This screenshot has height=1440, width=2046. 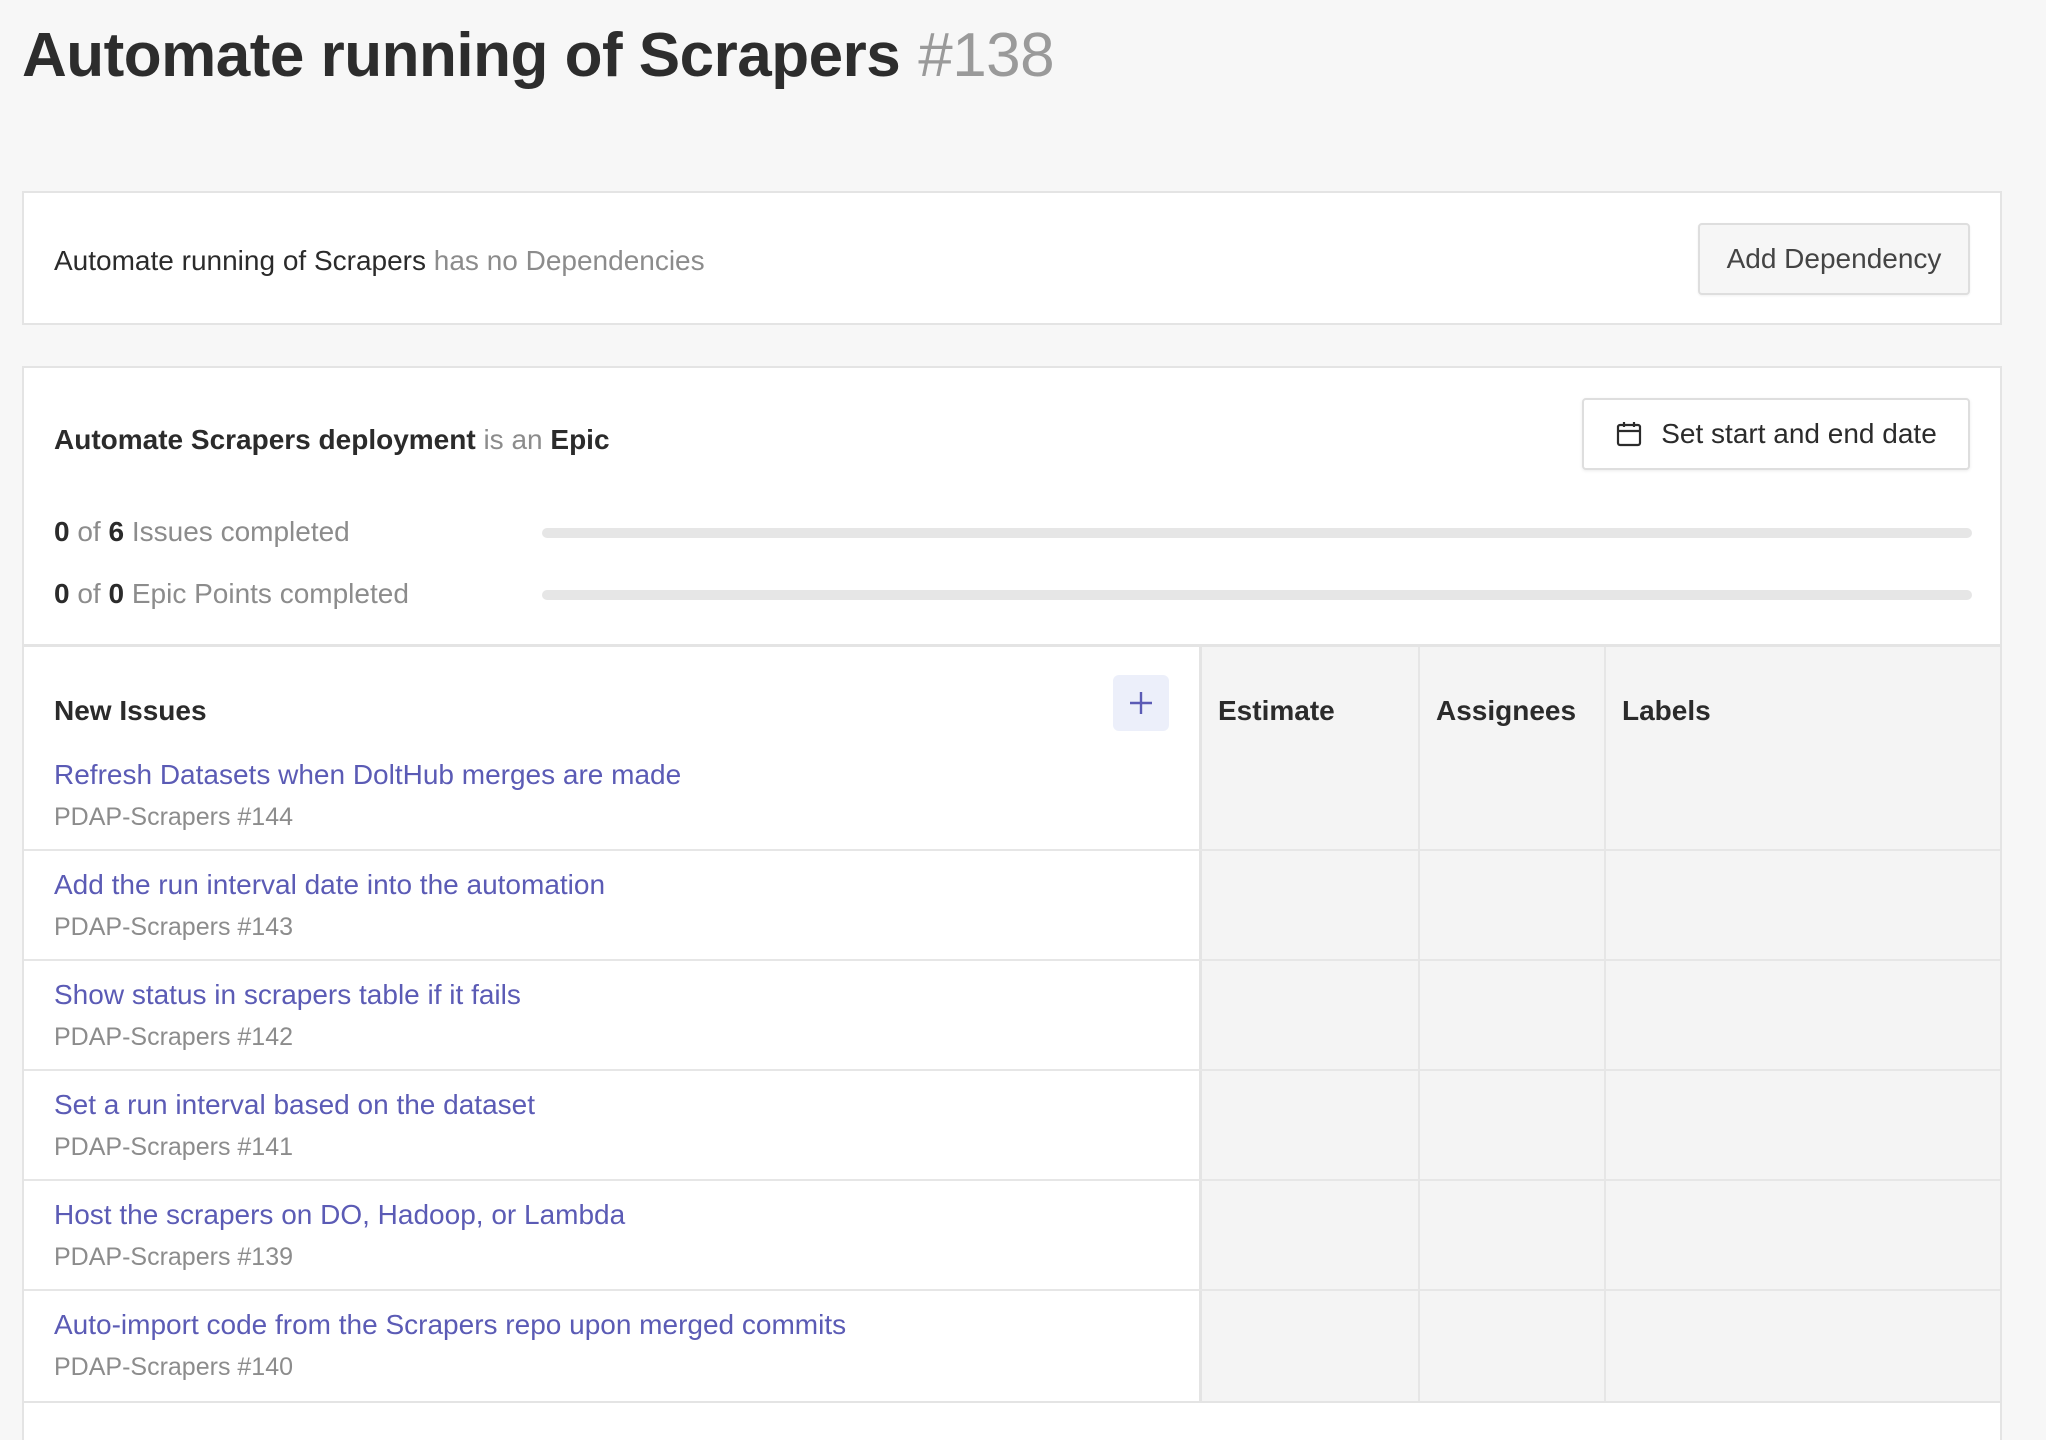 What do you see at coordinates (130, 710) in the screenshot?
I see `new-issues-heading: New Issues` at bounding box center [130, 710].